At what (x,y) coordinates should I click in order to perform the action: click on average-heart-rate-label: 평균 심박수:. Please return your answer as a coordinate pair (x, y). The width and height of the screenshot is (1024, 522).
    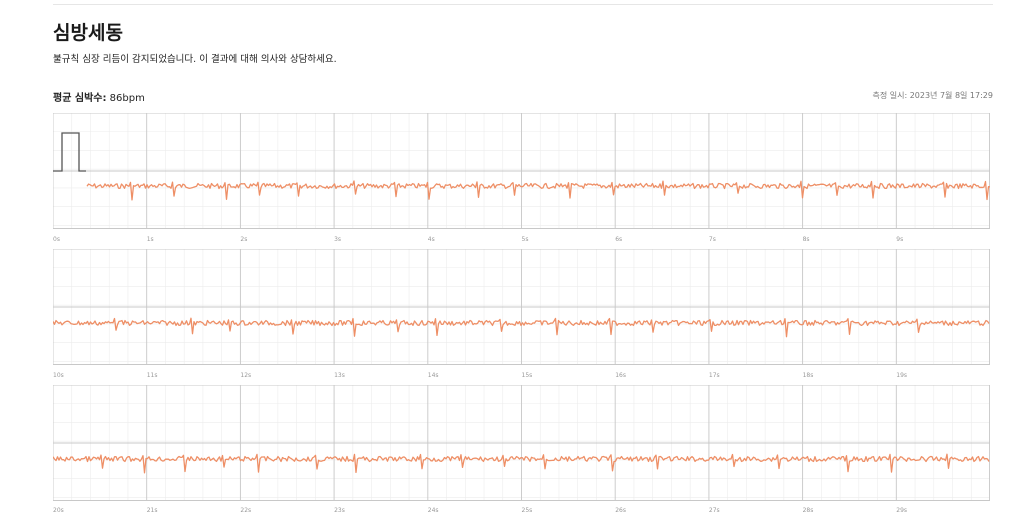
    Looking at the image, I should click on (80, 98).